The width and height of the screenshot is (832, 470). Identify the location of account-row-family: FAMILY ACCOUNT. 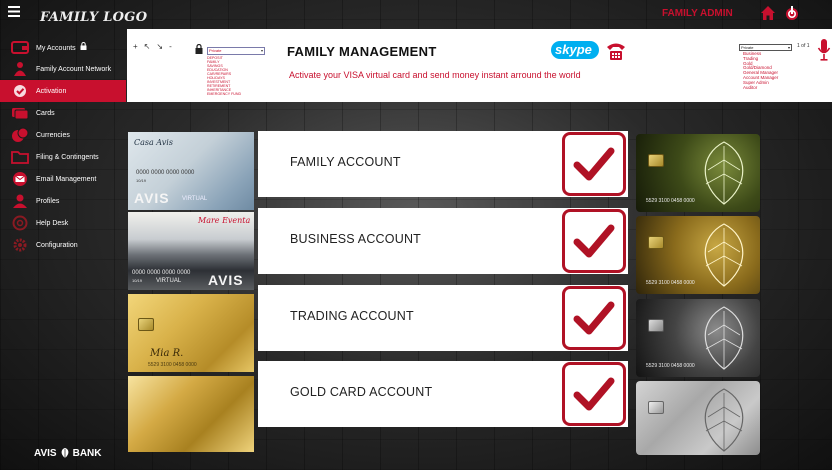
(443, 164).